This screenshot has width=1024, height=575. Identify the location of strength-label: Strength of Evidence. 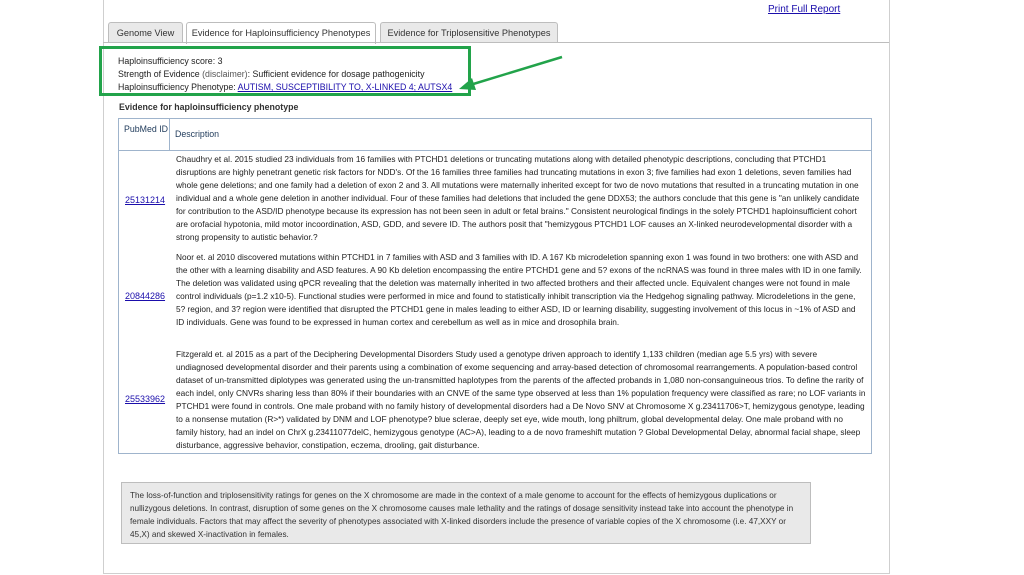
(159, 74).